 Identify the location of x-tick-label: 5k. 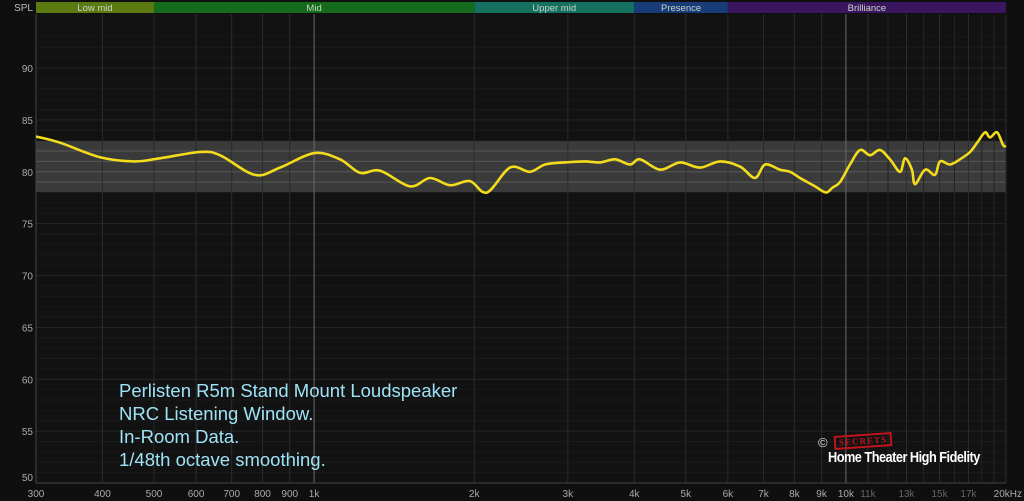
(687, 494).